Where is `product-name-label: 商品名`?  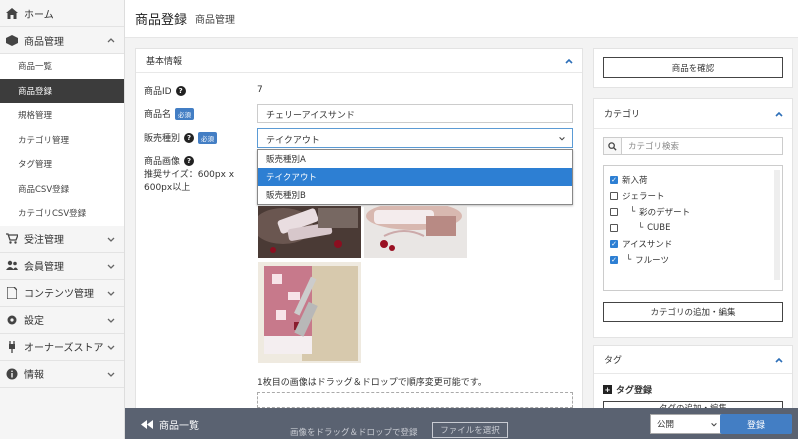 product-name-label: 商品名 is located at coordinates (158, 115).